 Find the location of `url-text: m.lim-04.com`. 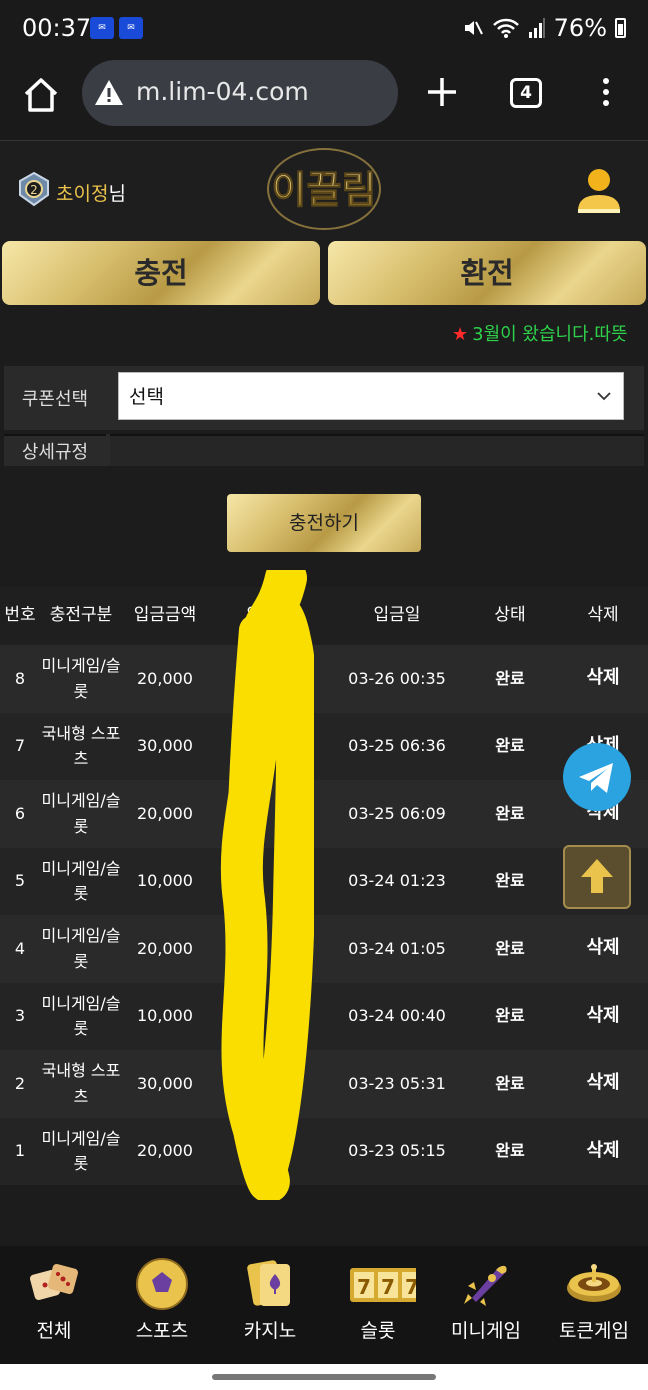

url-text: m.lim-04.com is located at coordinates (222, 91).